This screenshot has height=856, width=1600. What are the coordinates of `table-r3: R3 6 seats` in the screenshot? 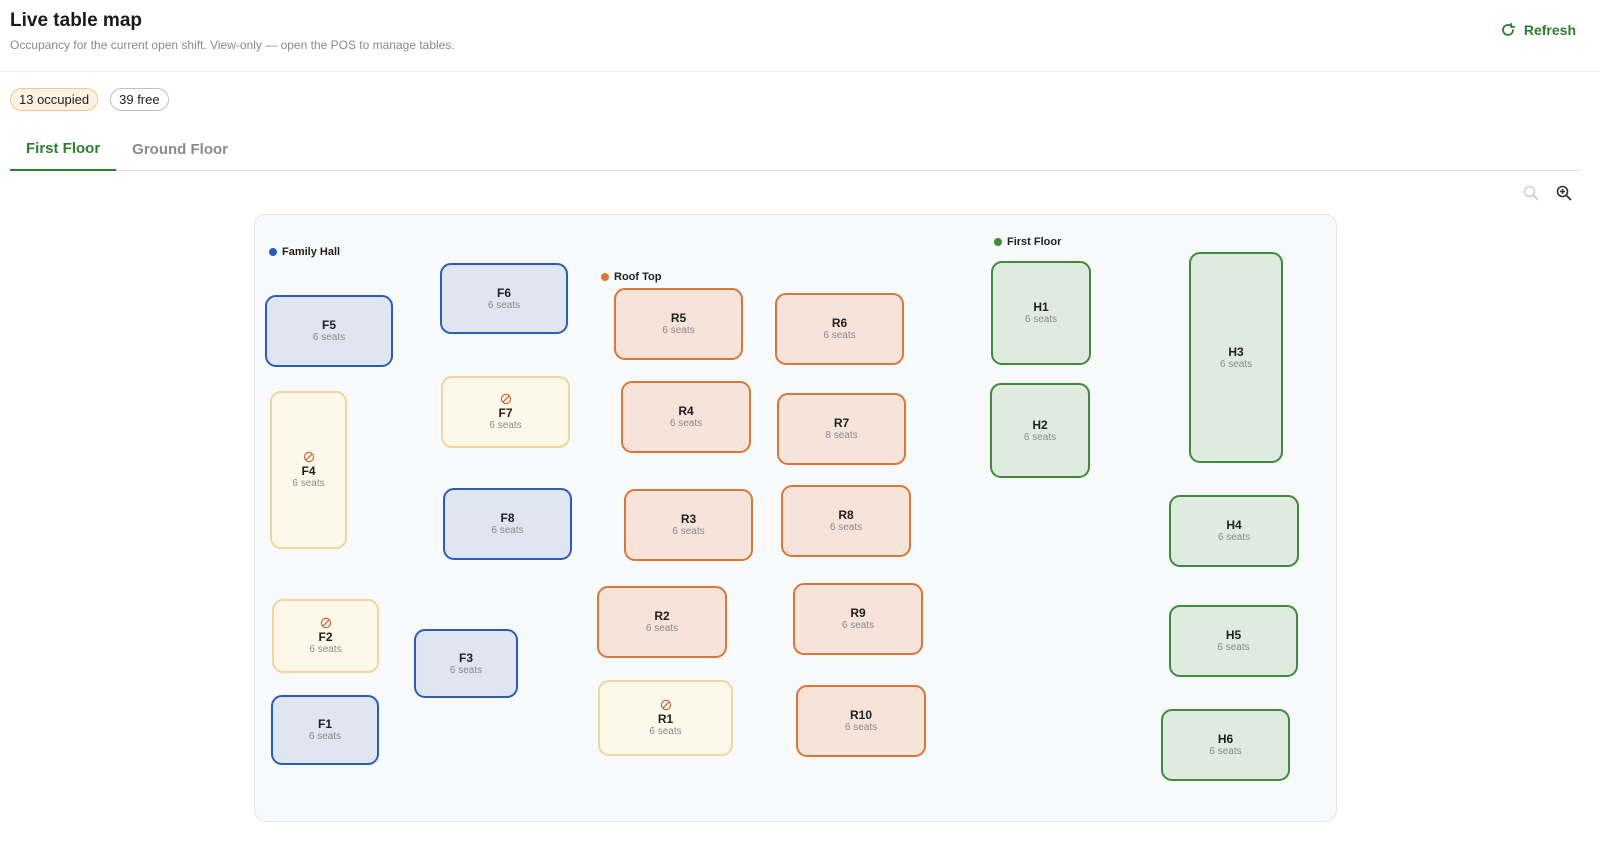 It's located at (688, 525).